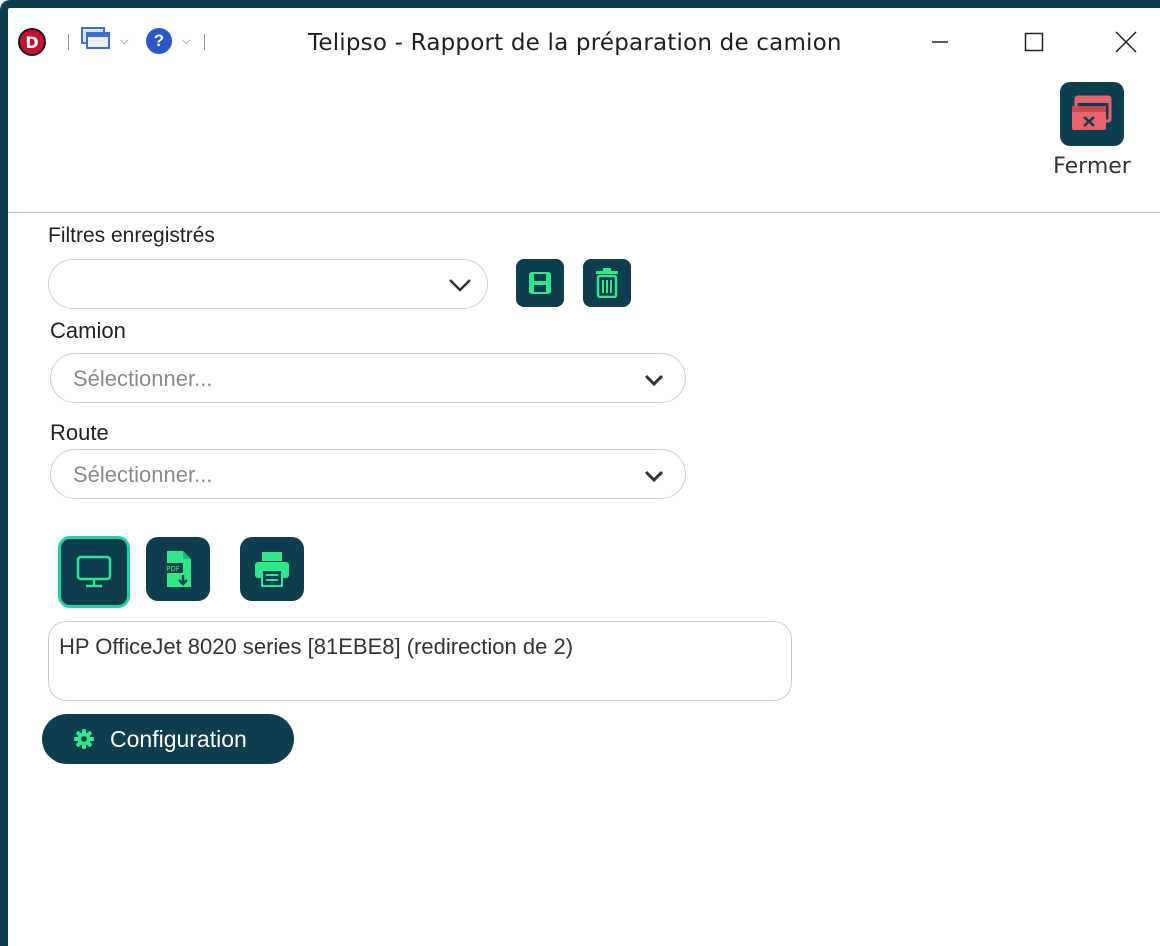 This screenshot has width=1160, height=946. I want to click on monitor-icon, so click(94, 571).